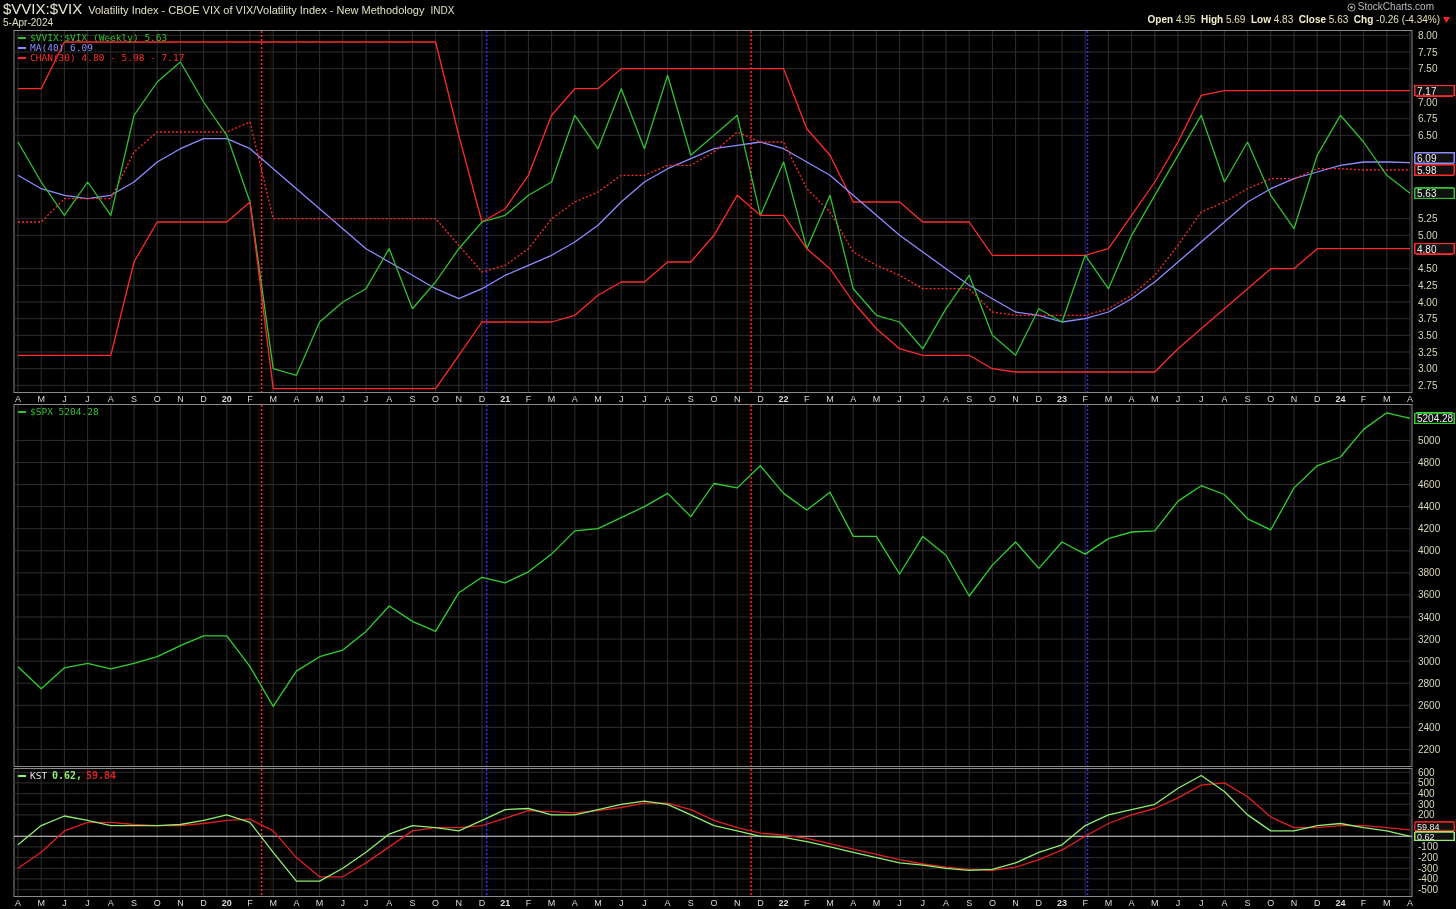 This screenshot has height=909, width=1456. I want to click on axis-label: 5.00, so click(1428, 235).